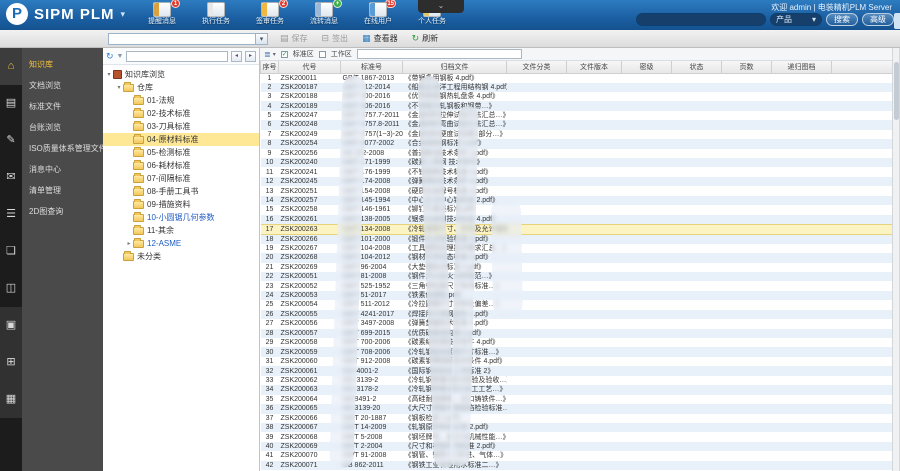 This screenshot has height=471, width=900. What do you see at coordinates (454, 390) in the screenshot?
I see `table-cell: 《冷轧钢带第2部分加工工艺…》` at bounding box center [454, 390].